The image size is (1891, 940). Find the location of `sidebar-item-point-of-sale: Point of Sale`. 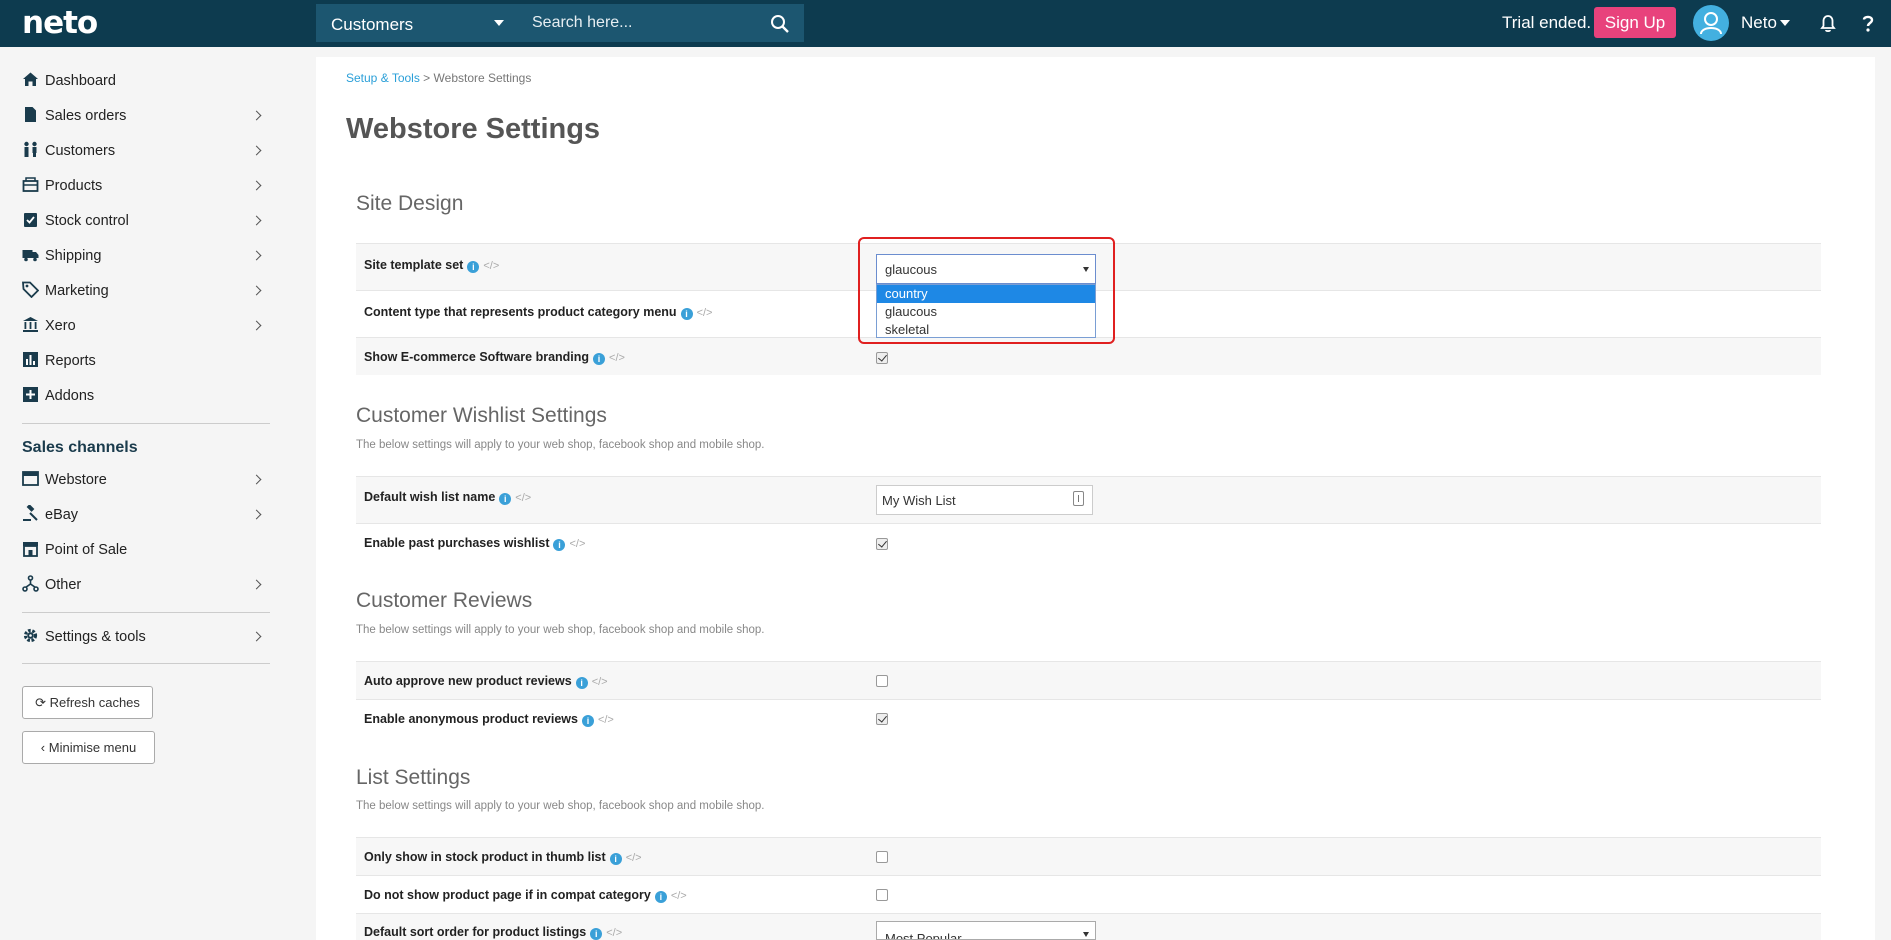

sidebar-item-point-of-sale: Point of Sale is located at coordinates (146, 551).